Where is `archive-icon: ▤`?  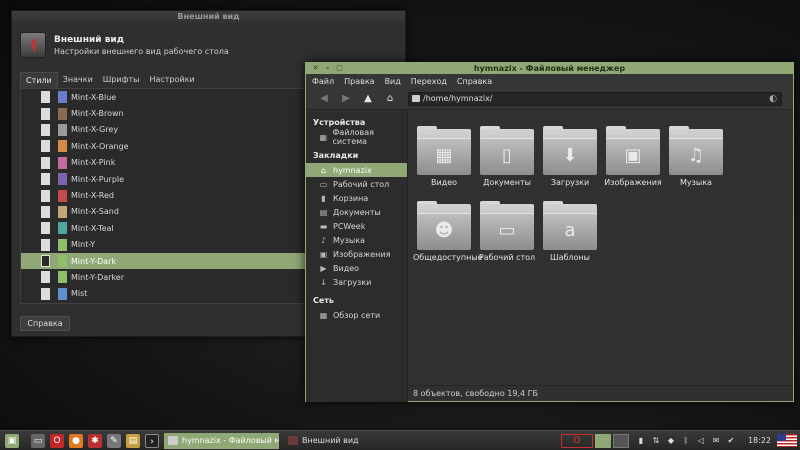 archive-icon: ▤ is located at coordinates (133, 440).